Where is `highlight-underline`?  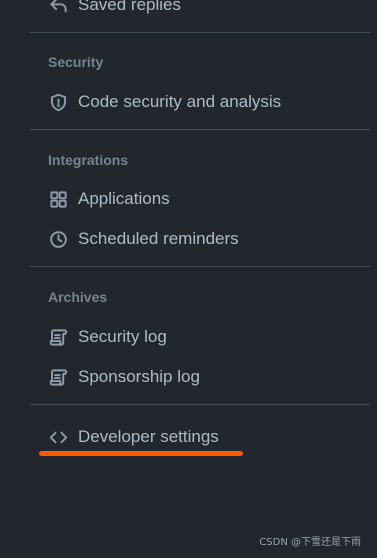 highlight-underline is located at coordinates (141, 453).